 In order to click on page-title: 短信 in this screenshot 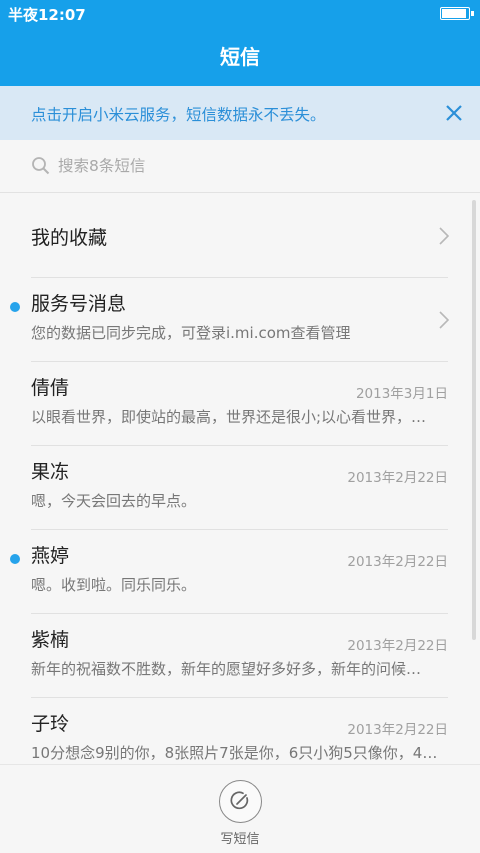, I will do `click(240, 57)`.